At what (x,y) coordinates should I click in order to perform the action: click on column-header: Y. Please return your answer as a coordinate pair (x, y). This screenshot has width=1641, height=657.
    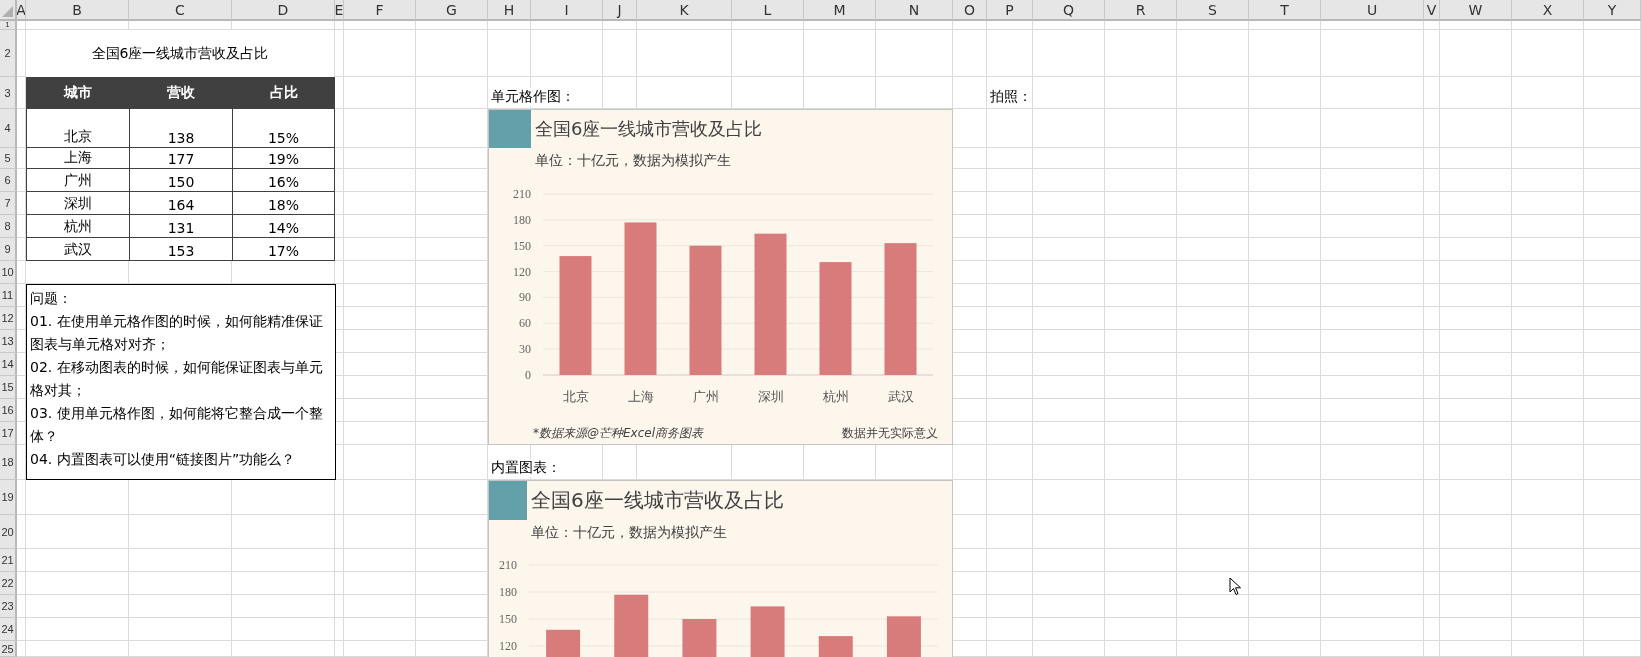
    Looking at the image, I should click on (1612, 10).